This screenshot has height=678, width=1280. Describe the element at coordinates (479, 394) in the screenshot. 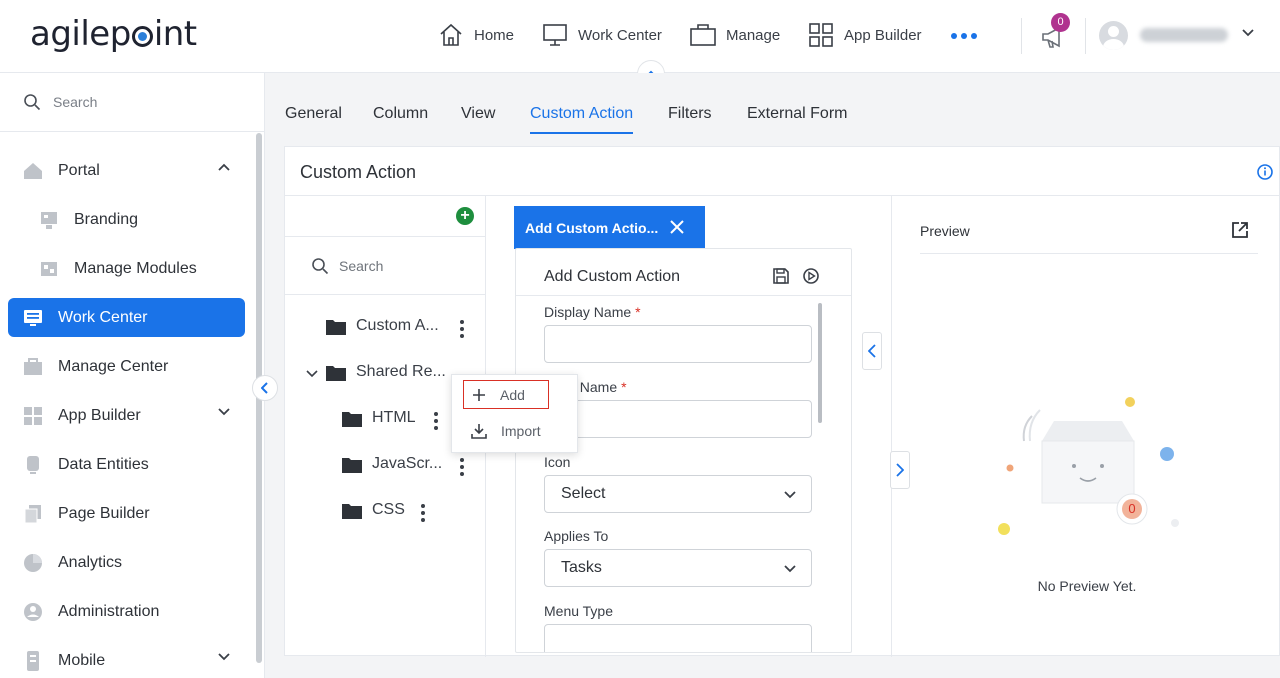

I see `plus-icon` at that location.